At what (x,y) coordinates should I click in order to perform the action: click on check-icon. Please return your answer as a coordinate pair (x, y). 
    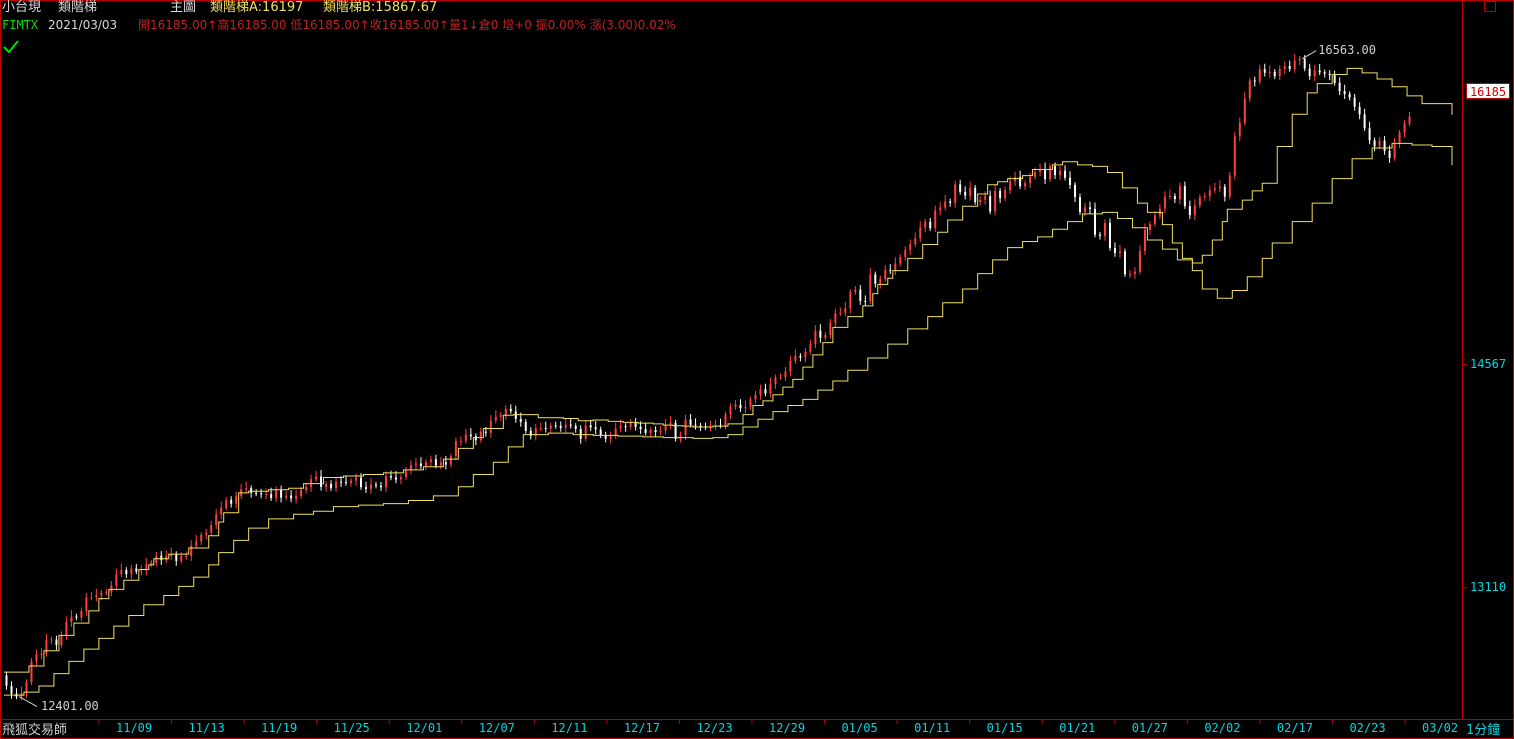
    Looking at the image, I should click on (11, 47).